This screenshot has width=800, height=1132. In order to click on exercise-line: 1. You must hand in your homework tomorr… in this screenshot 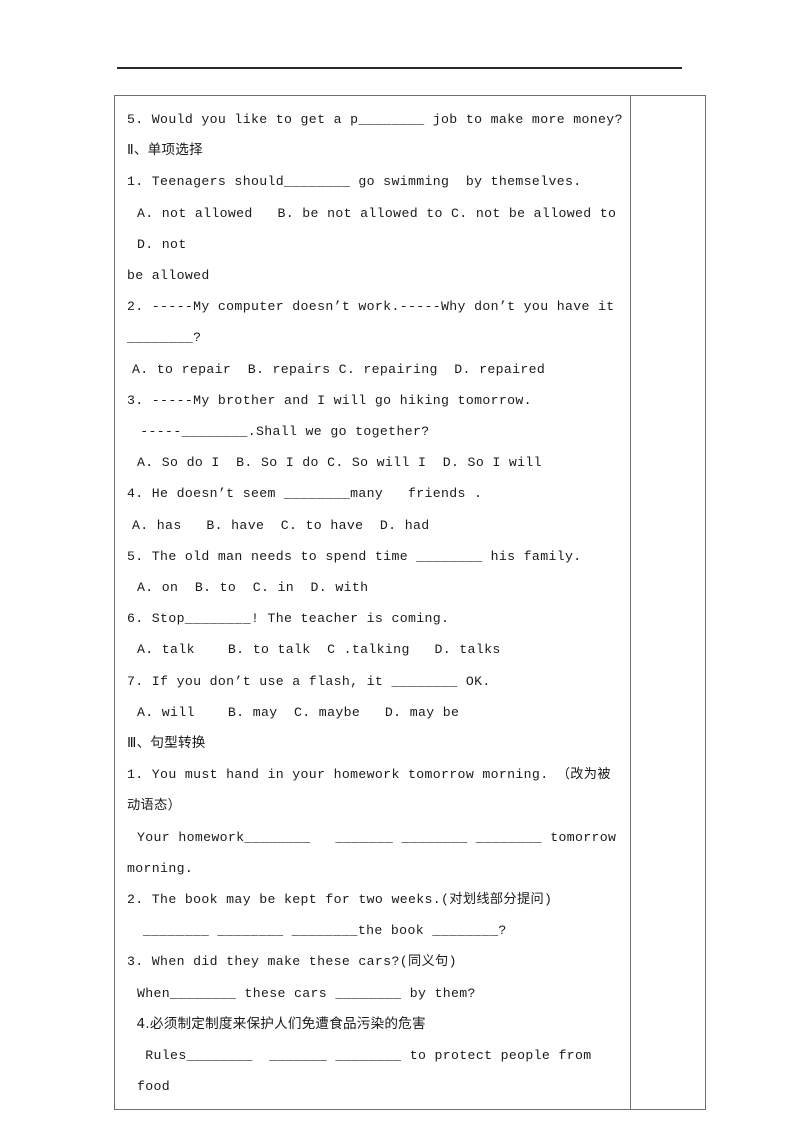, I will do `click(369, 790)`.